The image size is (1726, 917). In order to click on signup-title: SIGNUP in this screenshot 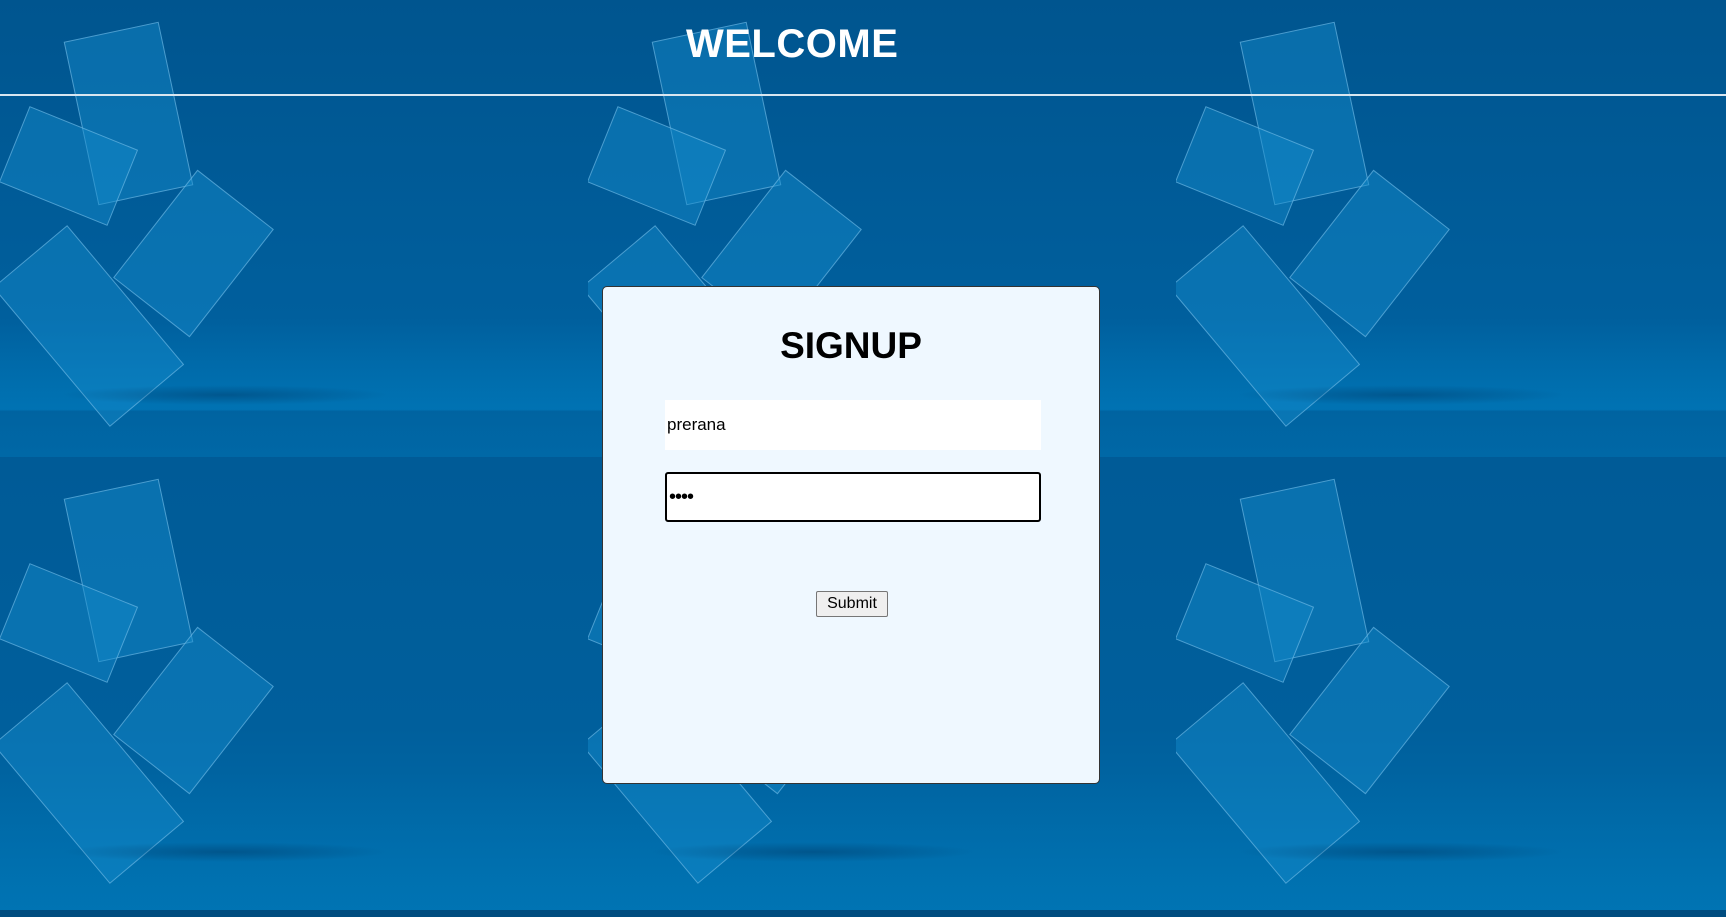, I will do `click(851, 345)`.